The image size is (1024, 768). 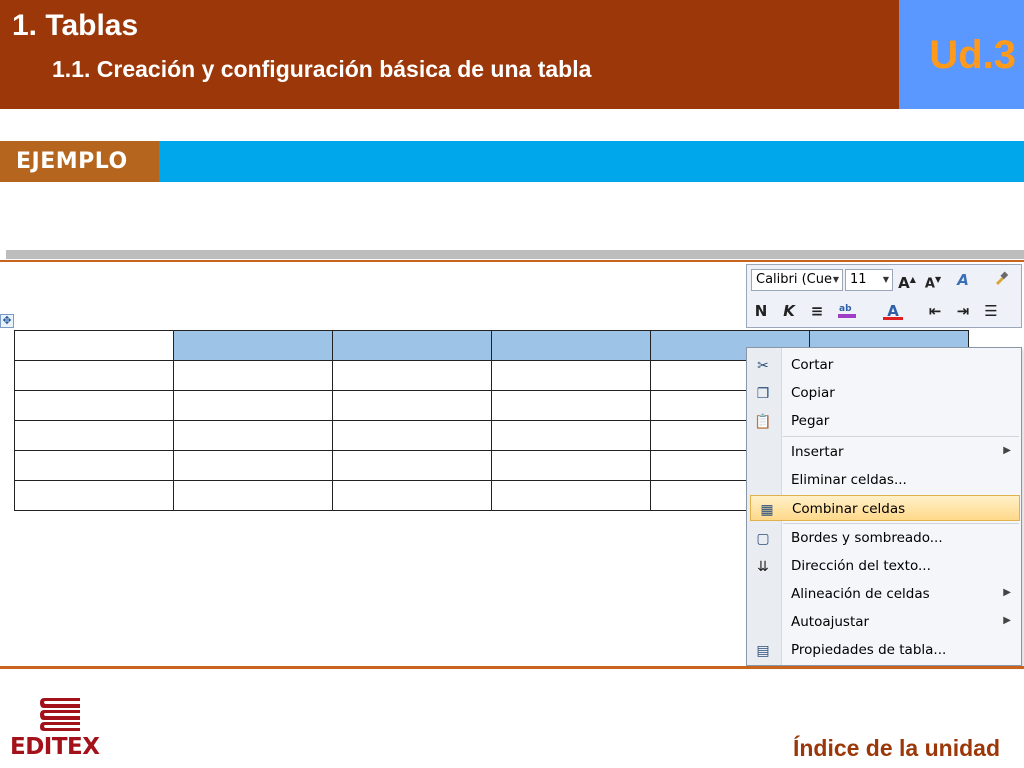 I want to click on menu-item-label: Copiar, so click(x=813, y=393).